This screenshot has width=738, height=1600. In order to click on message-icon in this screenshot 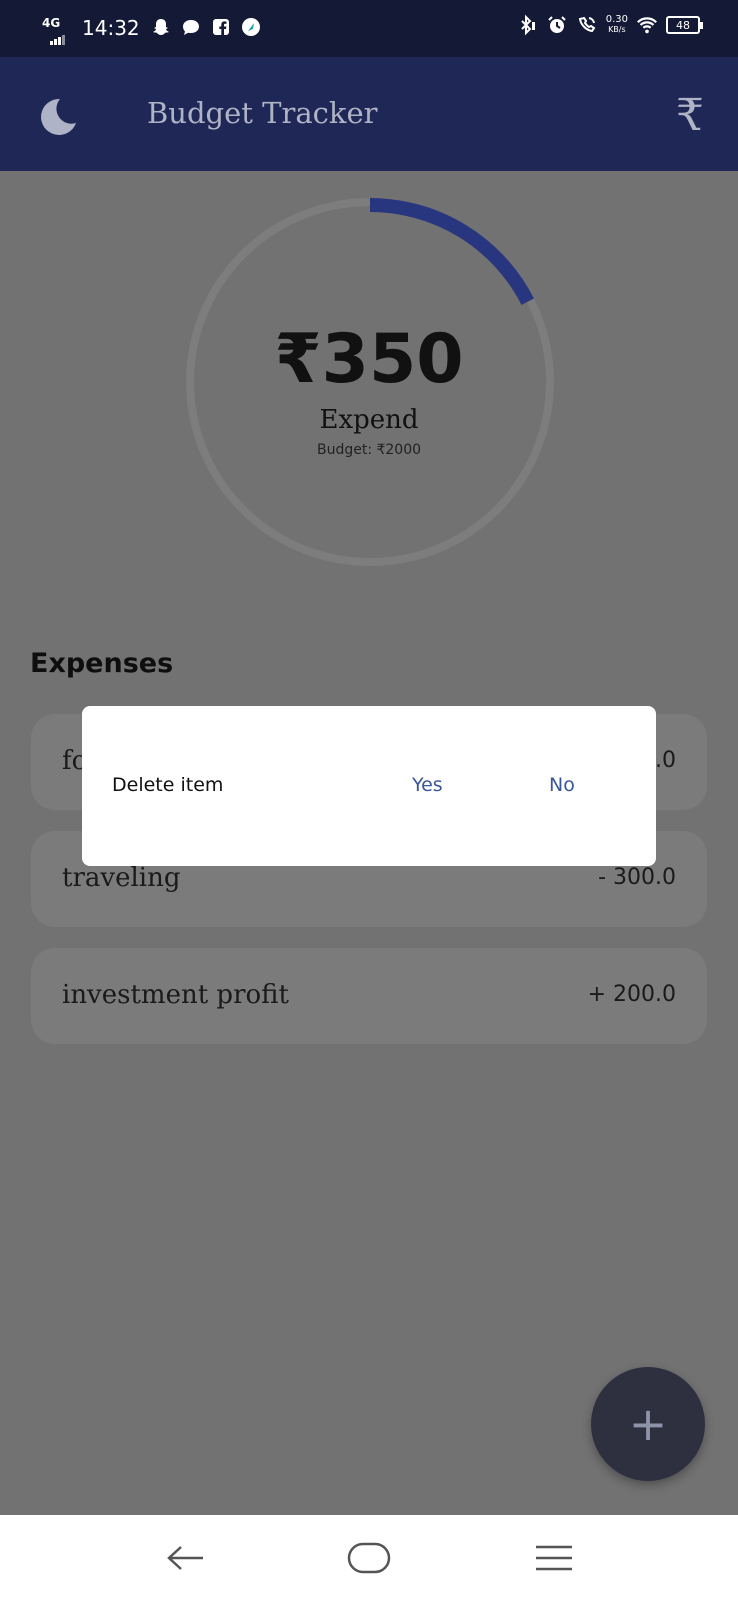, I will do `click(191, 27)`.